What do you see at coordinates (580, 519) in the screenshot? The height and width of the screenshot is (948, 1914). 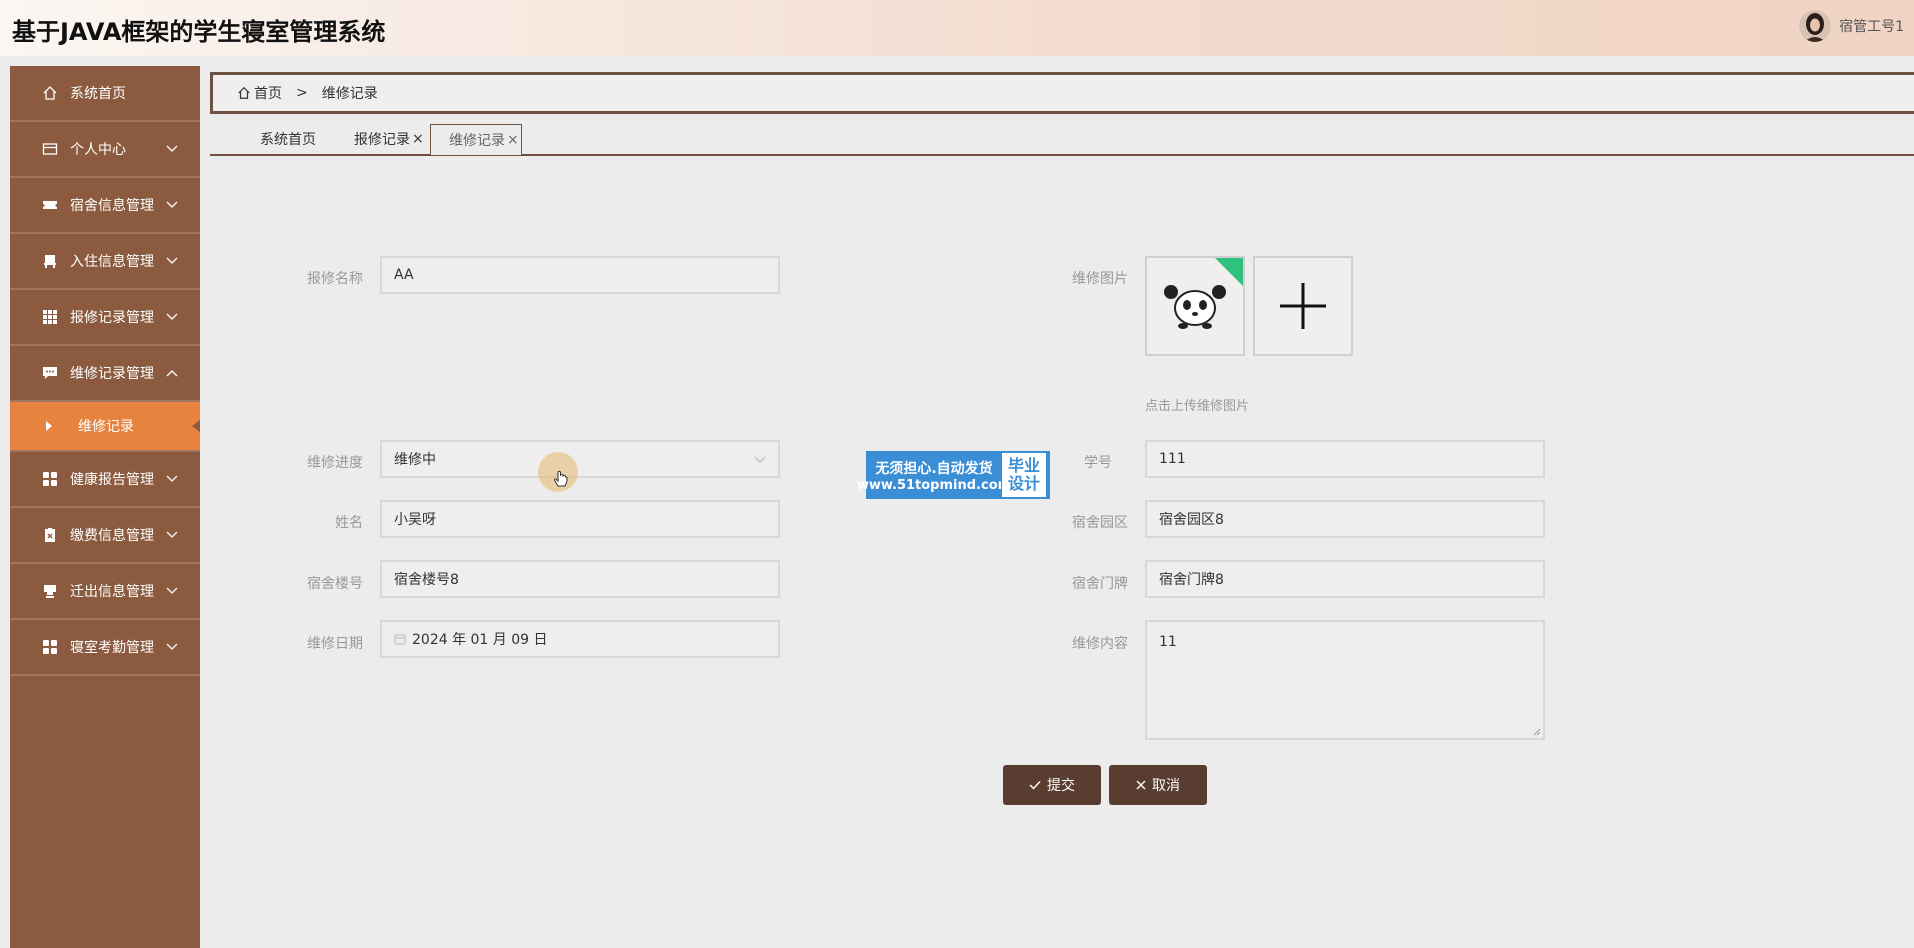 I see `name-field: 小吴呀` at bounding box center [580, 519].